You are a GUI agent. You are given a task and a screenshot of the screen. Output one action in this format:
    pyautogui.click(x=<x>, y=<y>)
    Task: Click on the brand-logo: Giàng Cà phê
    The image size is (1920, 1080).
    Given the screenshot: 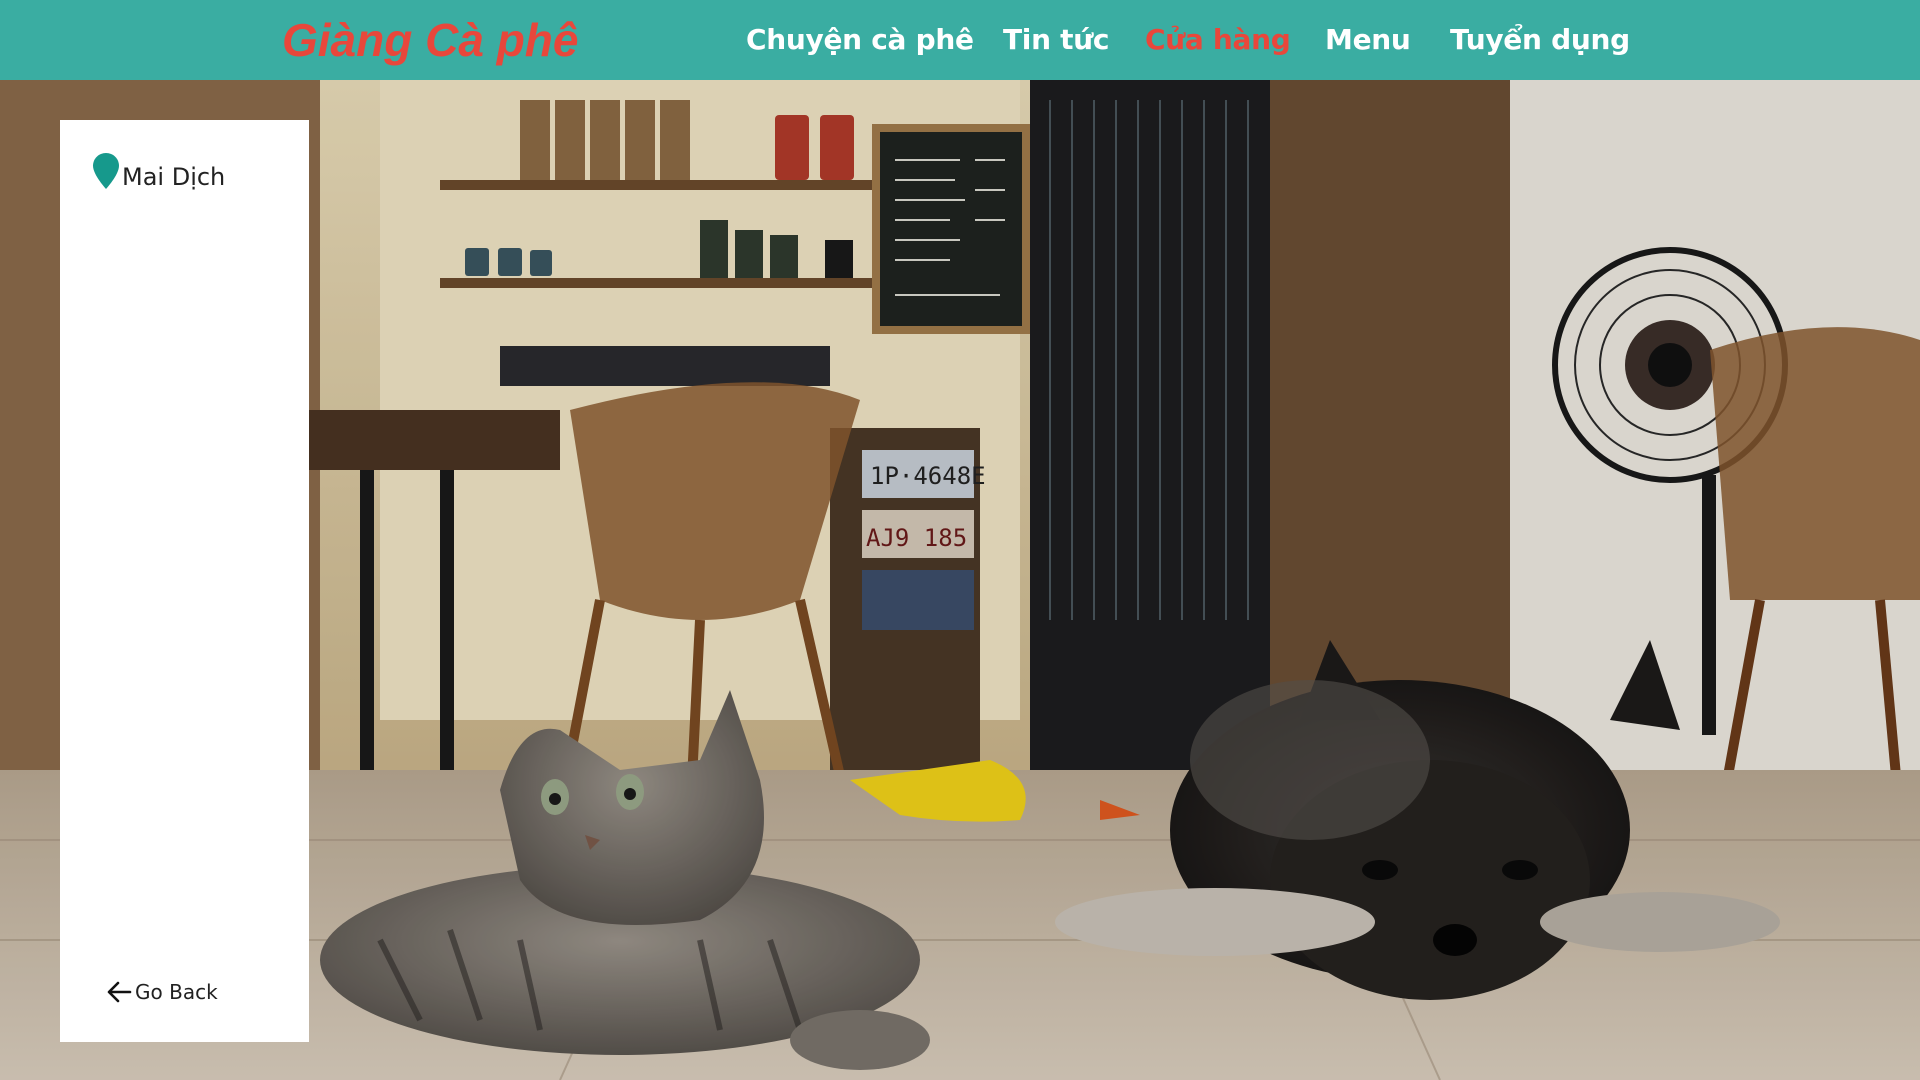 What is the action you would take?
    pyautogui.click(x=430, y=40)
    